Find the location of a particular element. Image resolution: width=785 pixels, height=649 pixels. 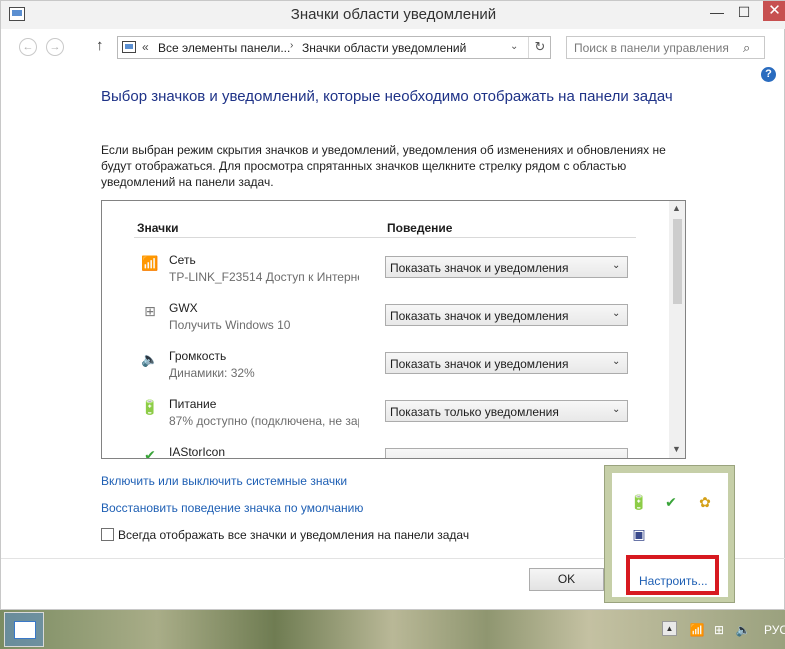

header-divider is located at coordinates (385, 237).